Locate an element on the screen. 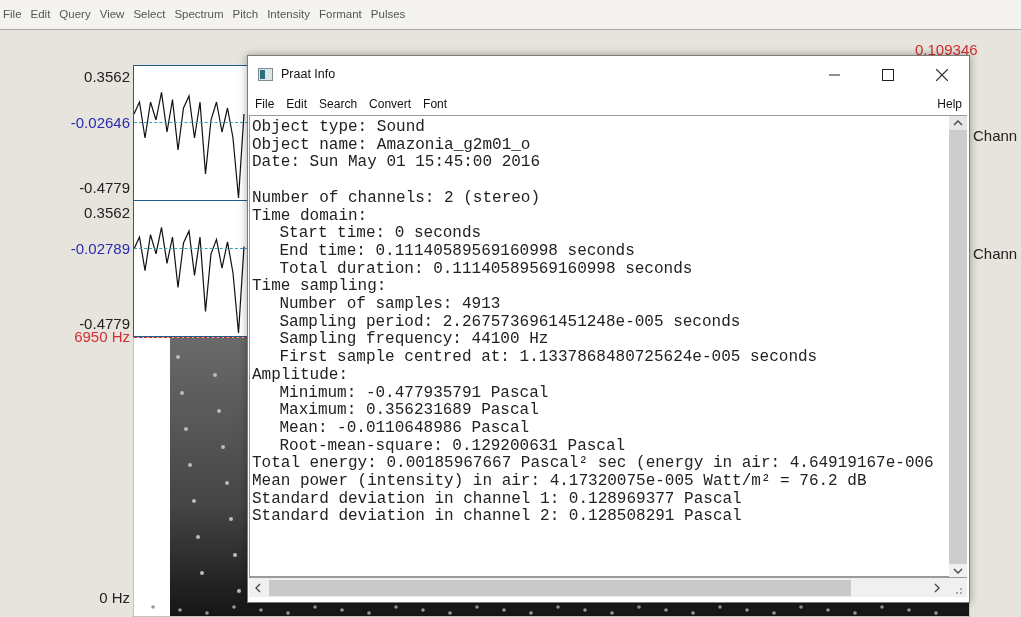 Image resolution: width=1021 pixels, height=617 pixels. close-icon is located at coordinates (942, 74).